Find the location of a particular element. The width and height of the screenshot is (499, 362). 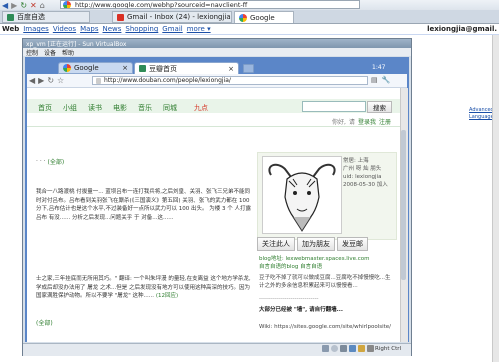

gnu-avatar-icon is located at coordinates (302, 197).